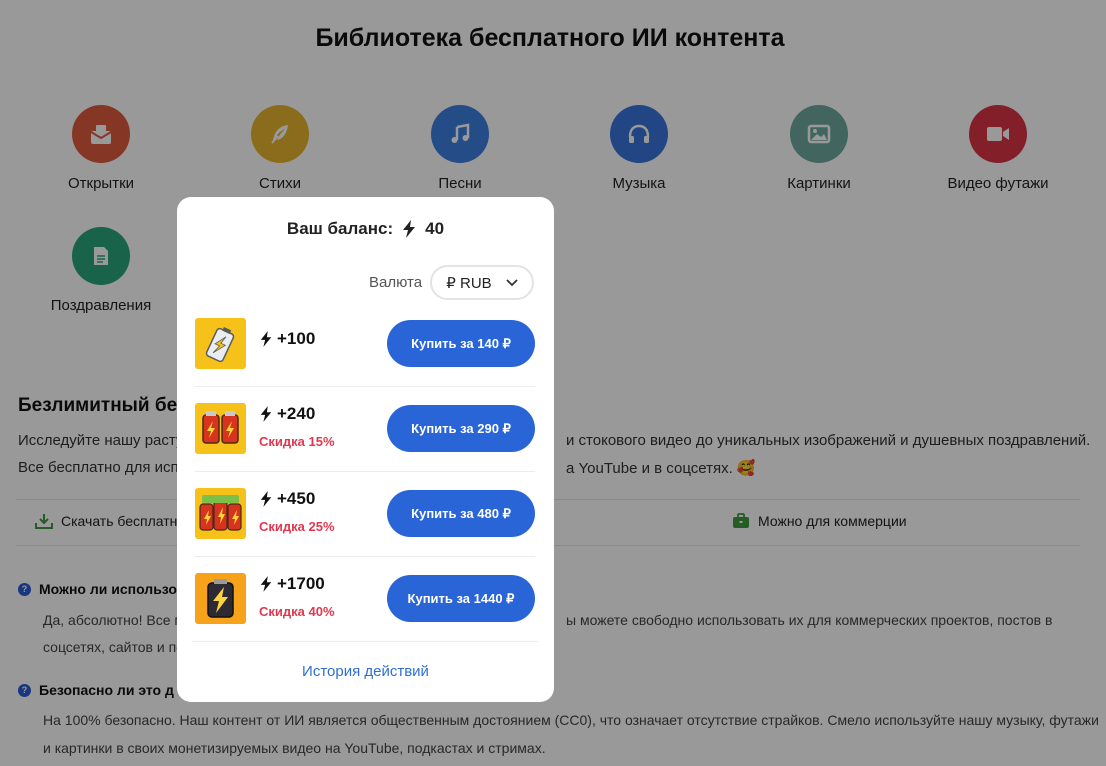 The width and height of the screenshot is (1106, 766). What do you see at coordinates (461, 343) in the screenshot?
I see `buy-button: Купить за 140 ₽` at bounding box center [461, 343].